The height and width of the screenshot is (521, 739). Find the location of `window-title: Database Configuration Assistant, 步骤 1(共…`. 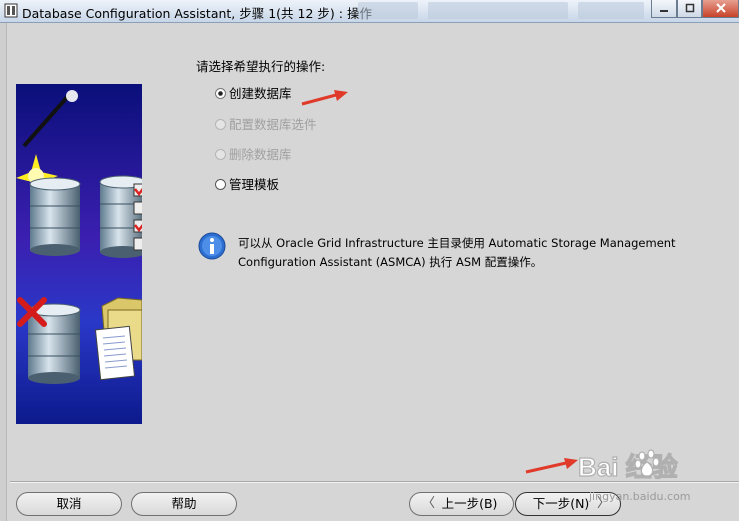

window-title: Database Configuration Assistant, 步骤 1(共… is located at coordinates (197, 13).